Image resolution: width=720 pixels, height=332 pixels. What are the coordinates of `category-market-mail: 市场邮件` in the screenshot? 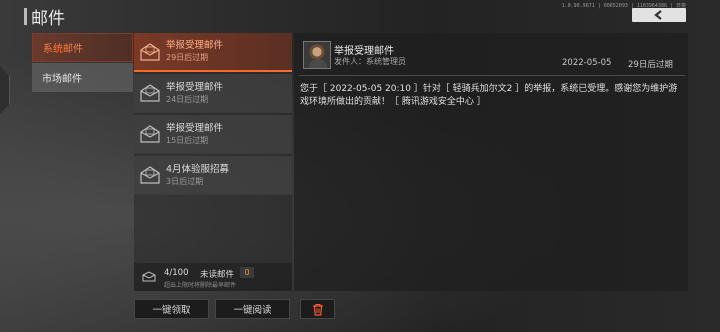 It's located at (82, 77).